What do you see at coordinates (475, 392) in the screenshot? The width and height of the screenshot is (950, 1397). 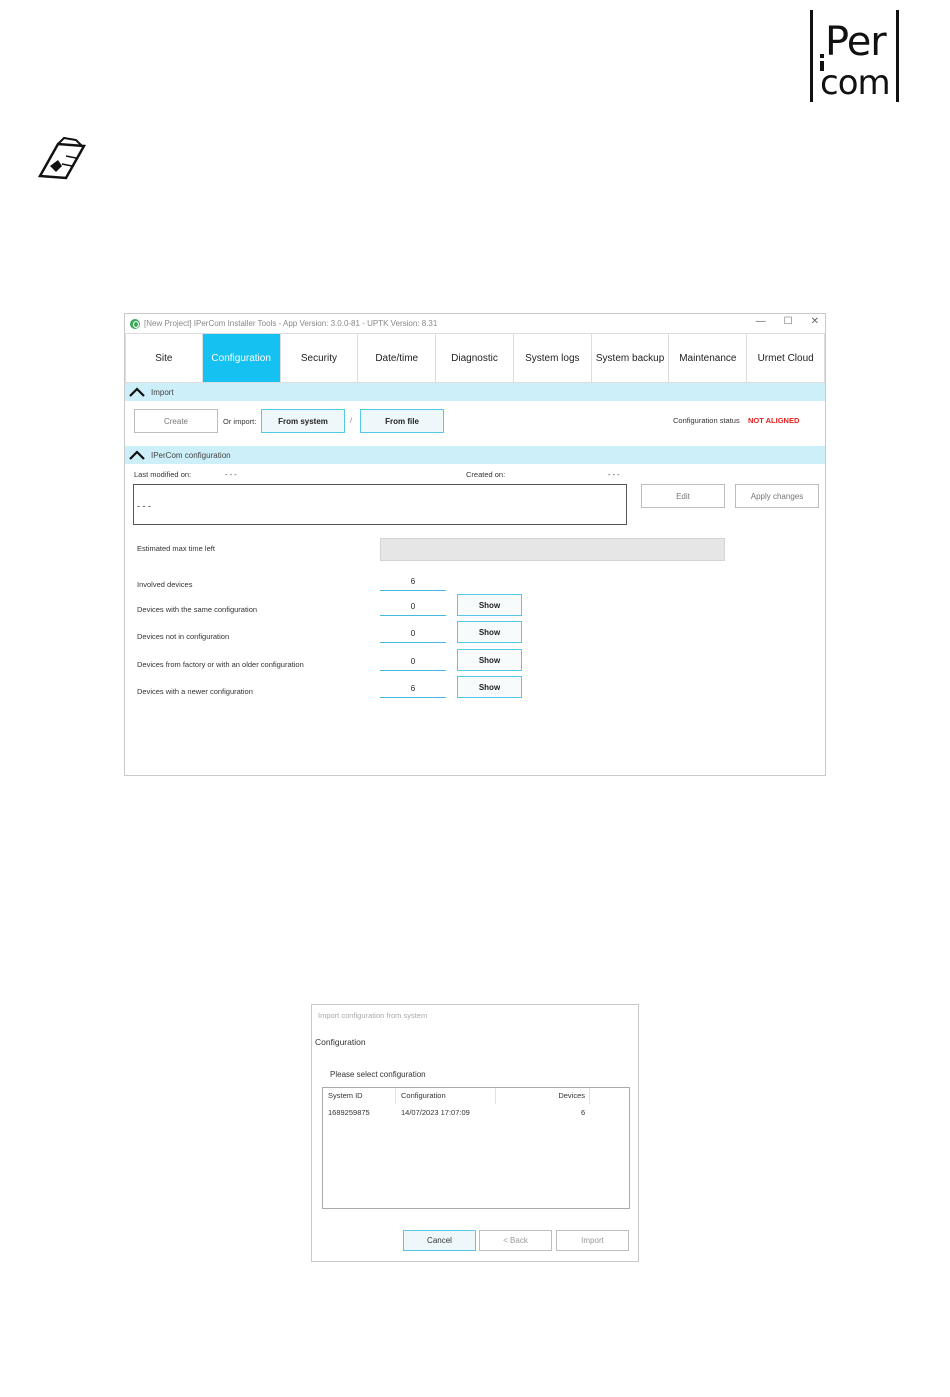 I see `import-section-header: Import` at bounding box center [475, 392].